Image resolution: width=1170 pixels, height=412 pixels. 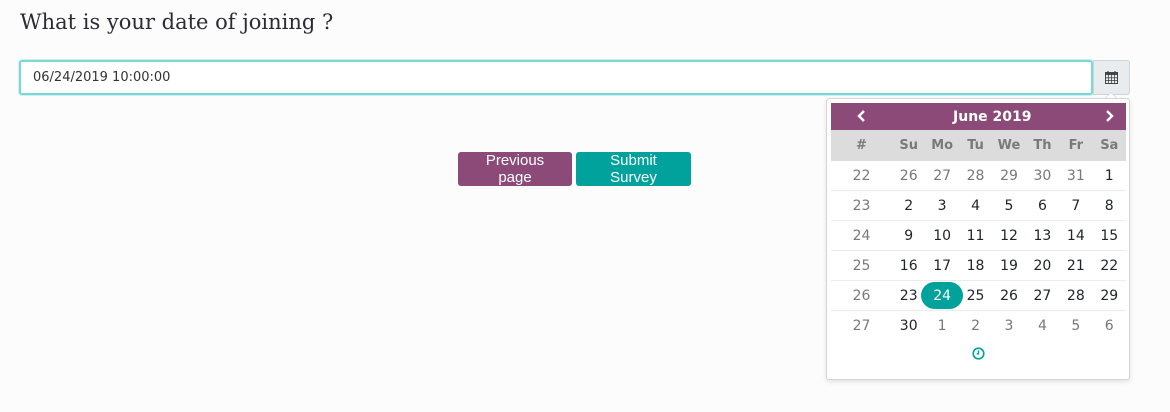 I want to click on calendar-day: 11, so click(x=975, y=235).